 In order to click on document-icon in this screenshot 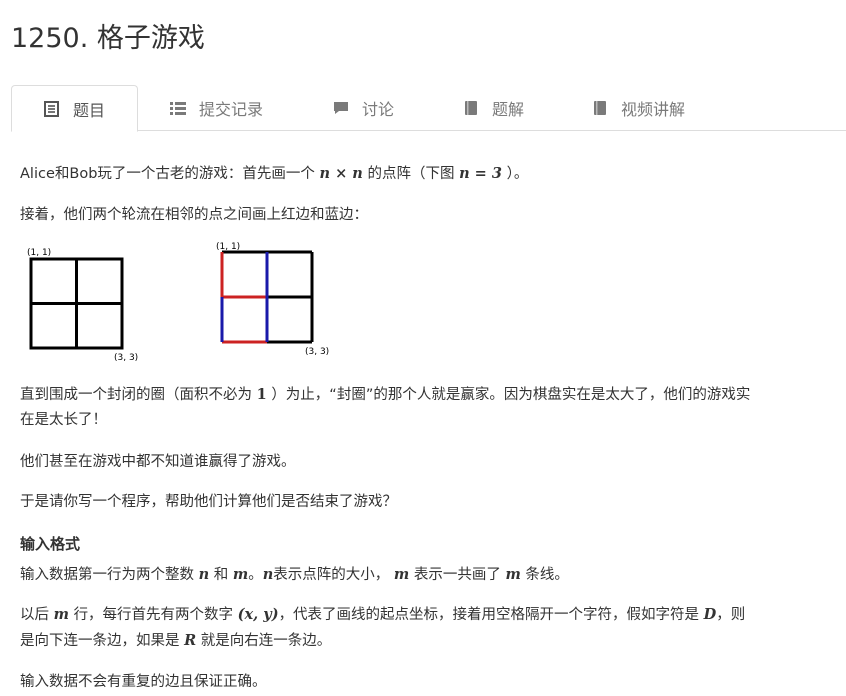, I will do `click(52, 108)`.